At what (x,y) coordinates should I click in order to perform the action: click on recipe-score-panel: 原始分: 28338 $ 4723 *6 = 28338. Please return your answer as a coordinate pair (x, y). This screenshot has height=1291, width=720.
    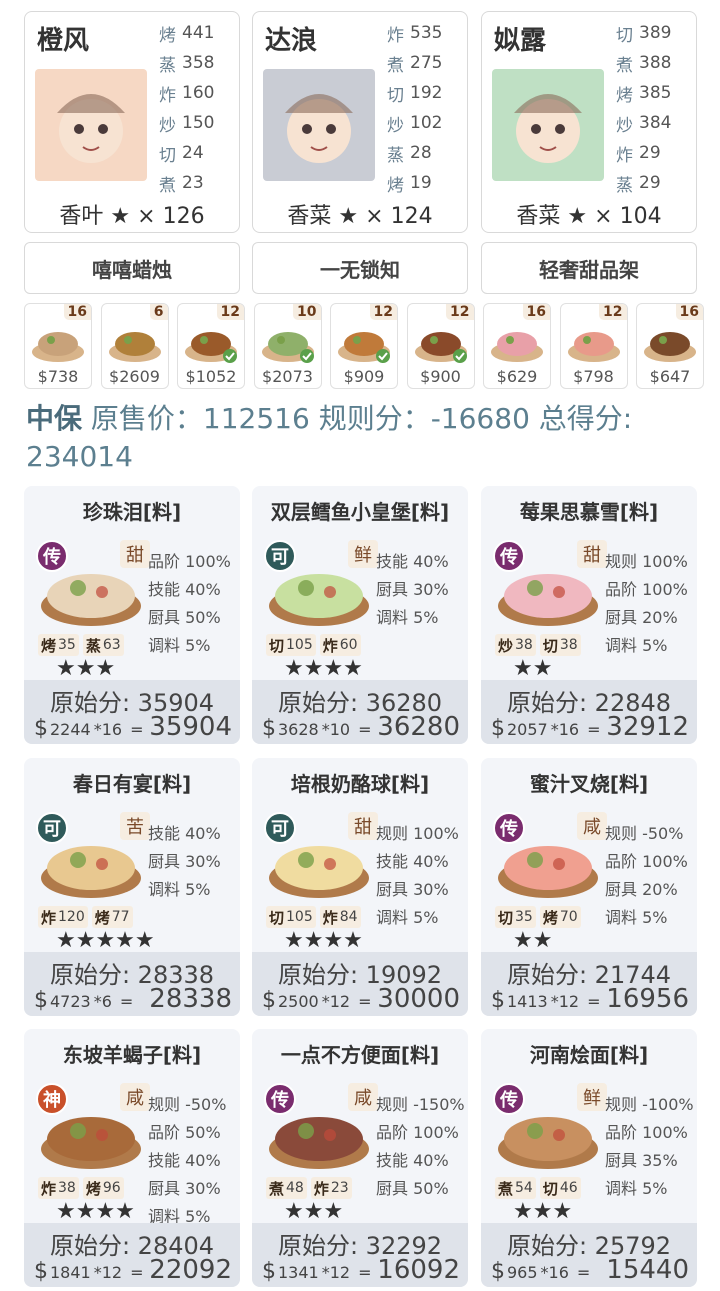
    Looking at the image, I should click on (132, 984).